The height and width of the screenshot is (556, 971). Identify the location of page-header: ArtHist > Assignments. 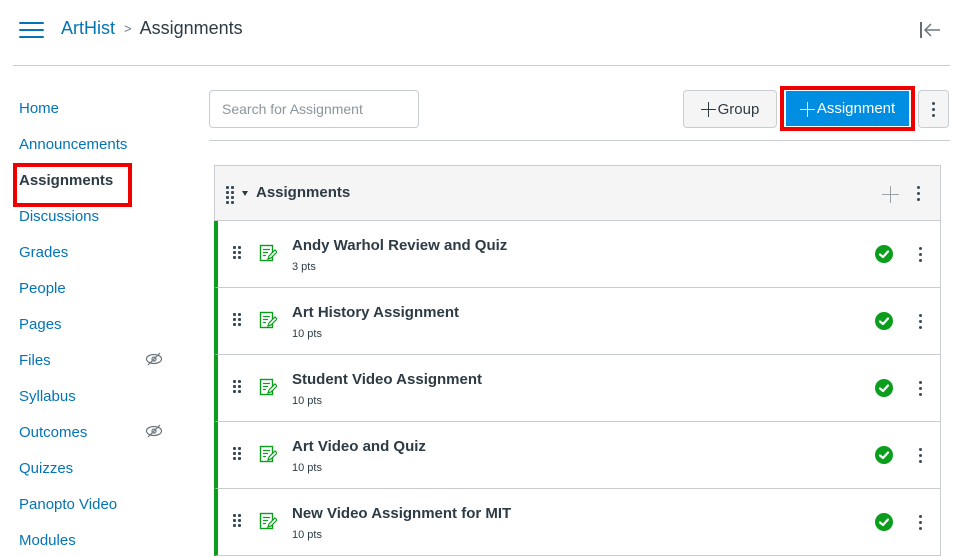
(485, 33).